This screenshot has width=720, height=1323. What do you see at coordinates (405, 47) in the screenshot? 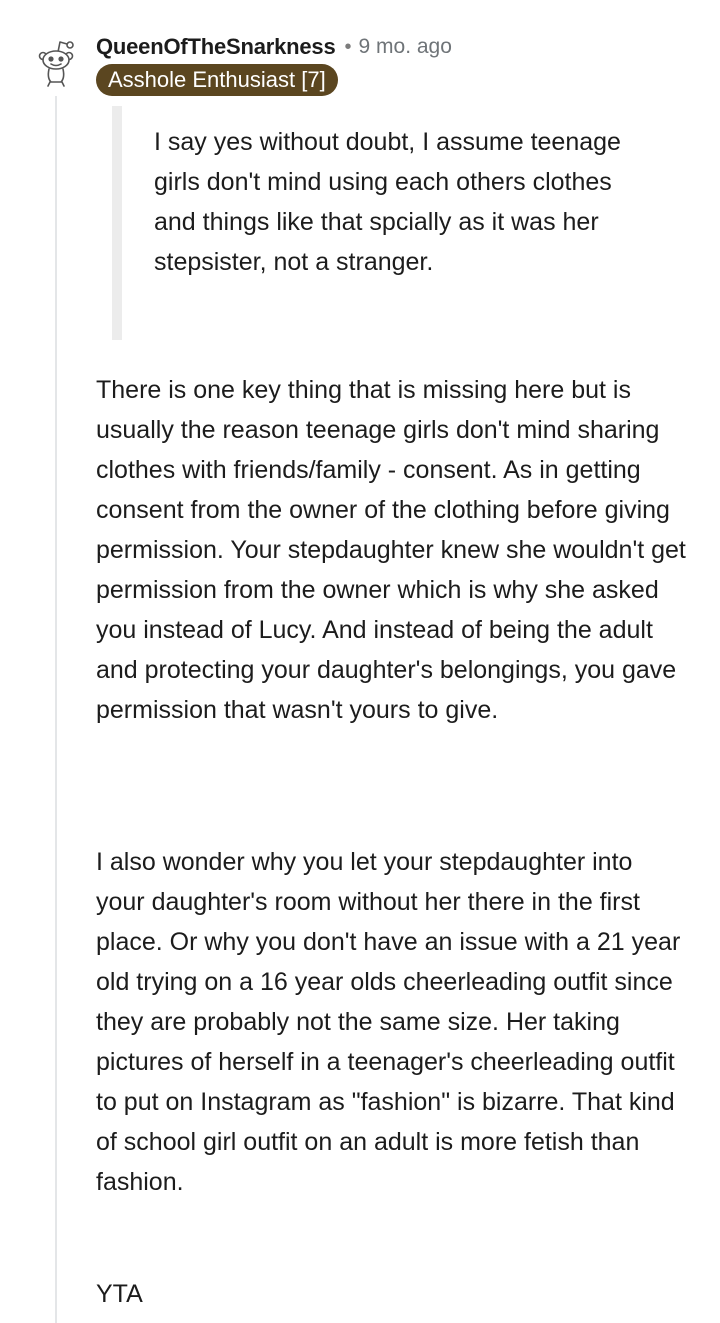
I see `timestamp: 9 mo. ago` at bounding box center [405, 47].